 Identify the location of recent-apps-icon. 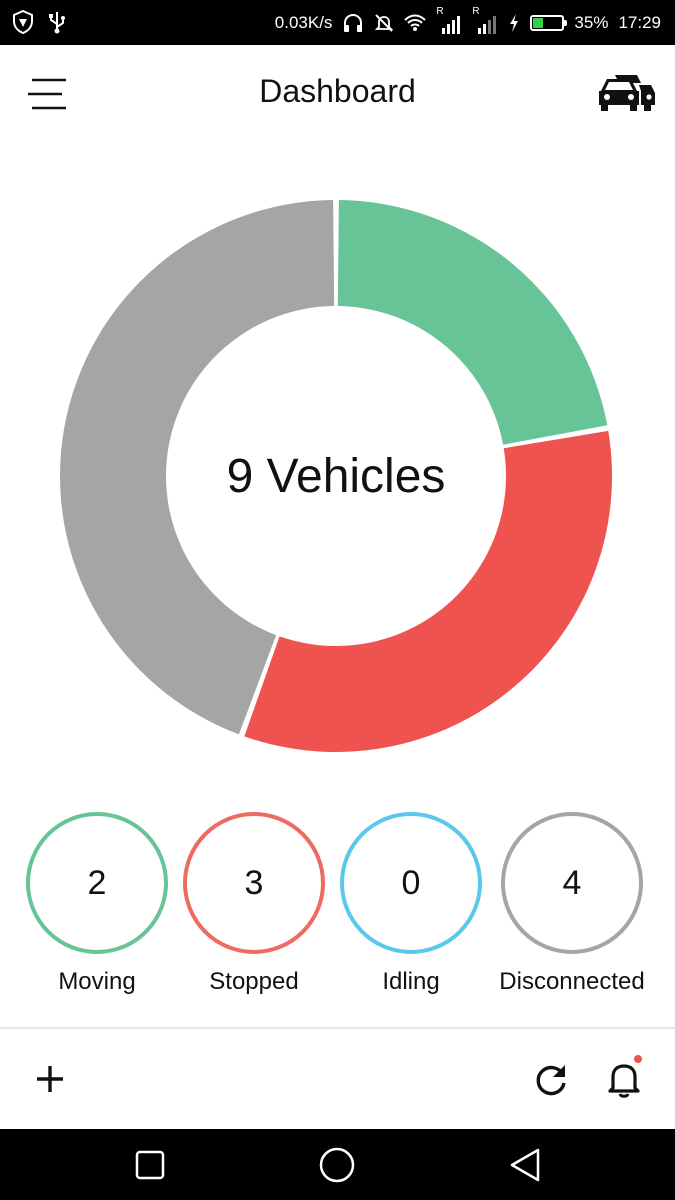
(150, 1165).